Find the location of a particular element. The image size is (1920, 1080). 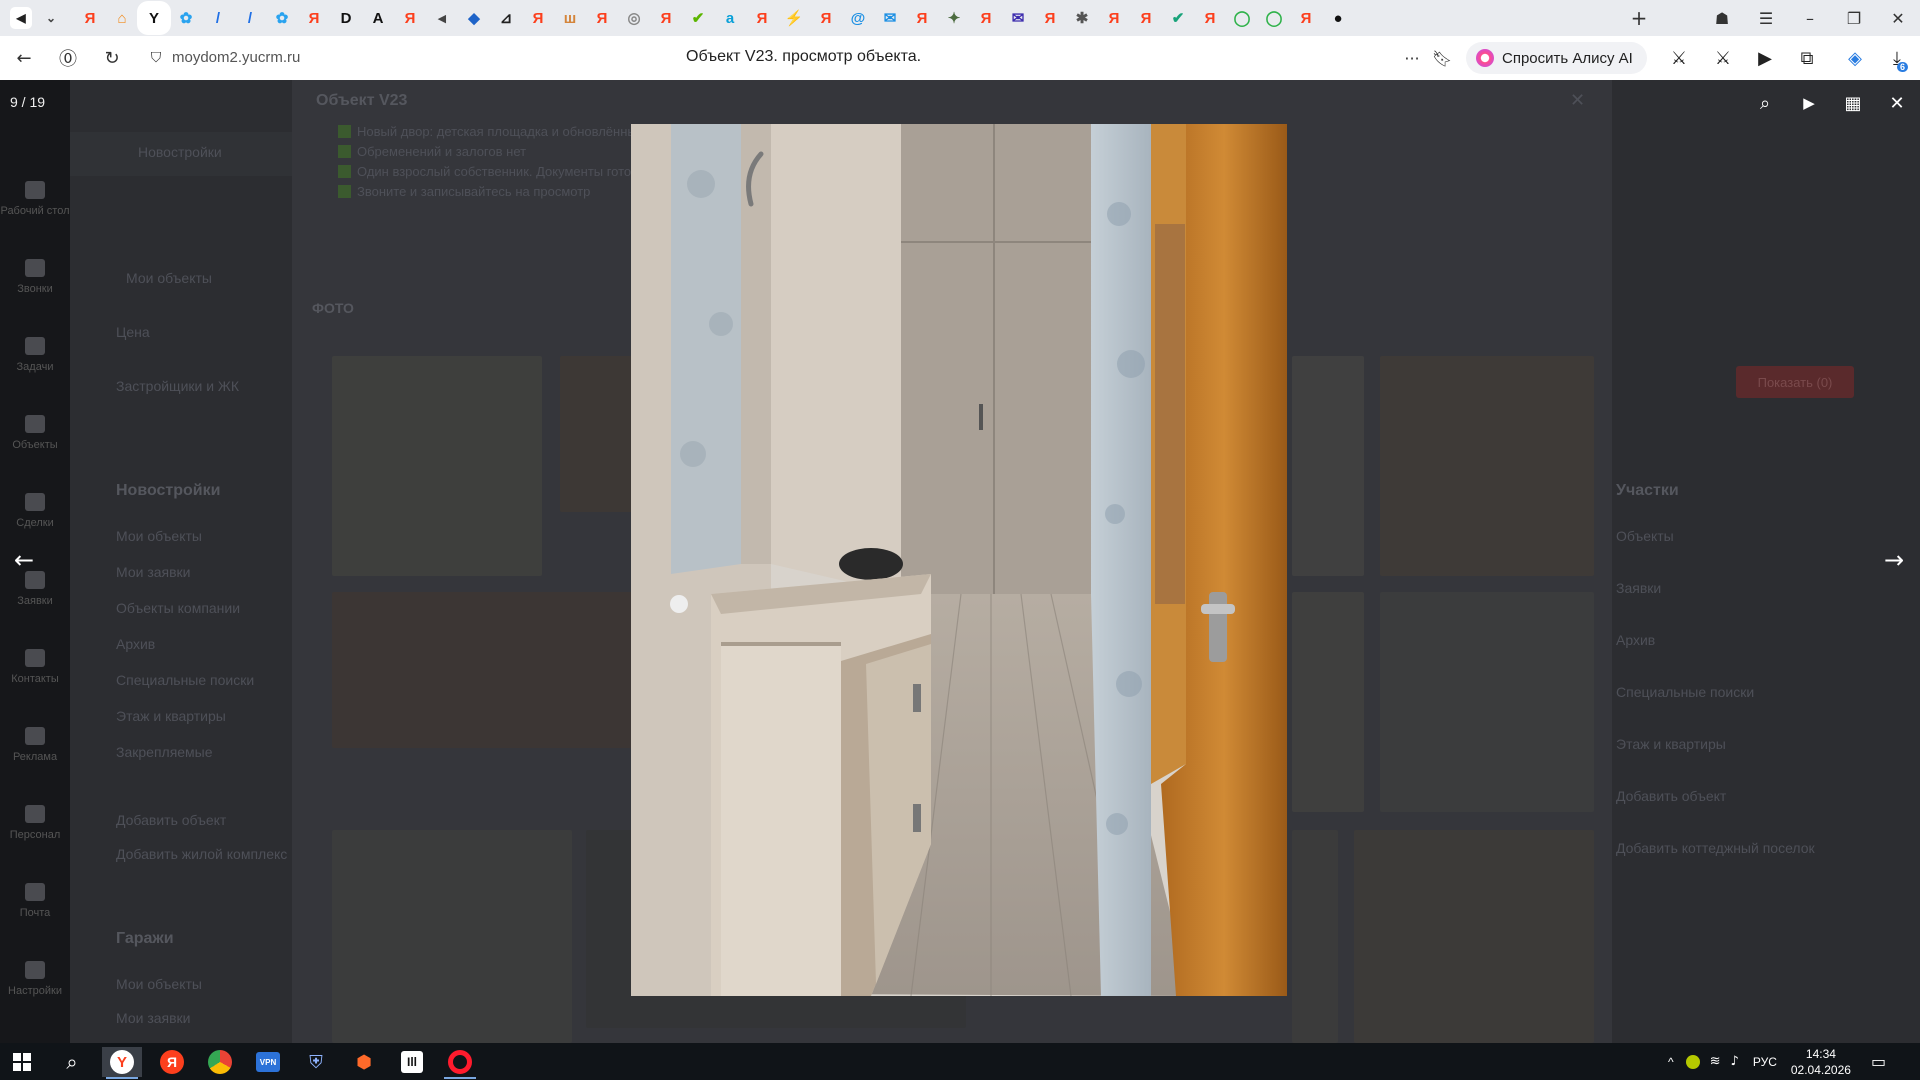

right-section-item: Специальные поиски is located at coordinates (1685, 692).